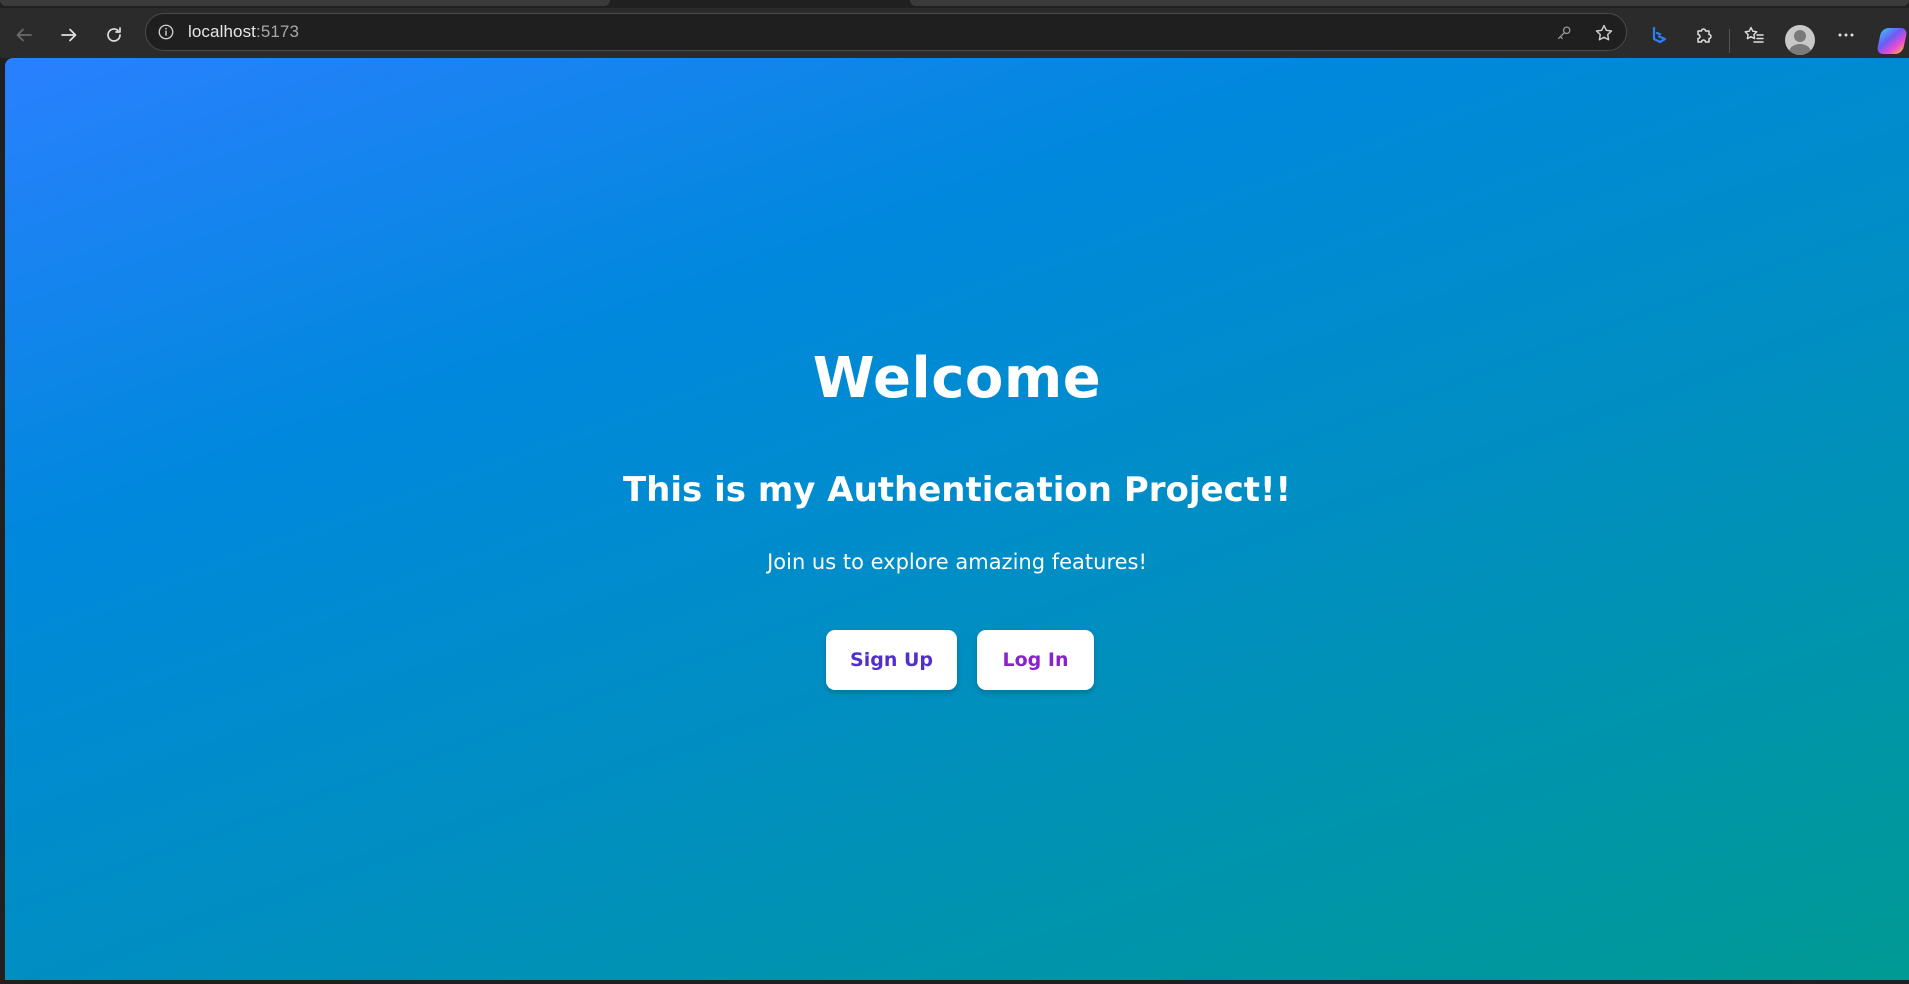  What do you see at coordinates (1800, 36) in the screenshot?
I see `avatar-head` at bounding box center [1800, 36].